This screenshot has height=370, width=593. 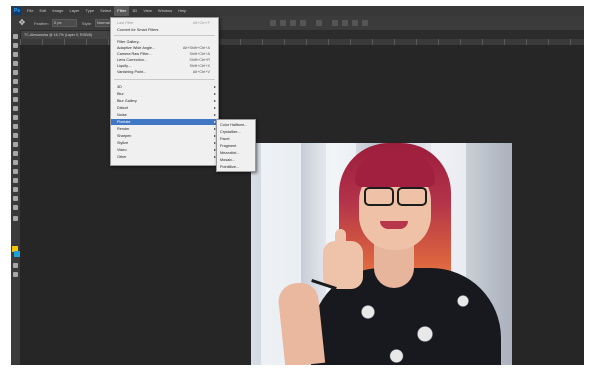 What do you see at coordinates (122, 11) in the screenshot?
I see `menu-filter: Filter` at bounding box center [122, 11].